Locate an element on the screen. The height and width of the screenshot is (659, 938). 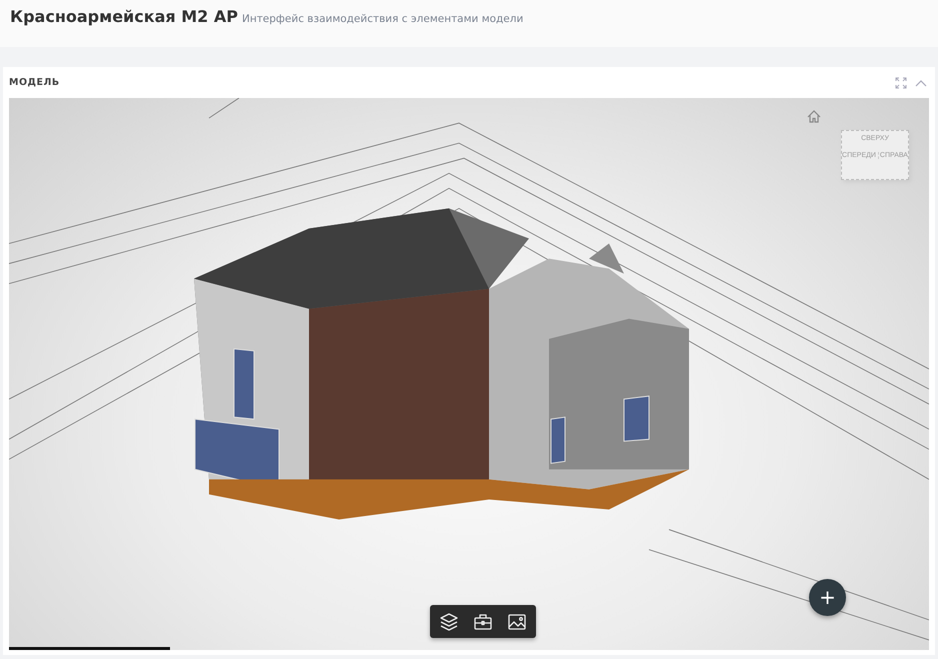
layers-icon is located at coordinates (449, 622).